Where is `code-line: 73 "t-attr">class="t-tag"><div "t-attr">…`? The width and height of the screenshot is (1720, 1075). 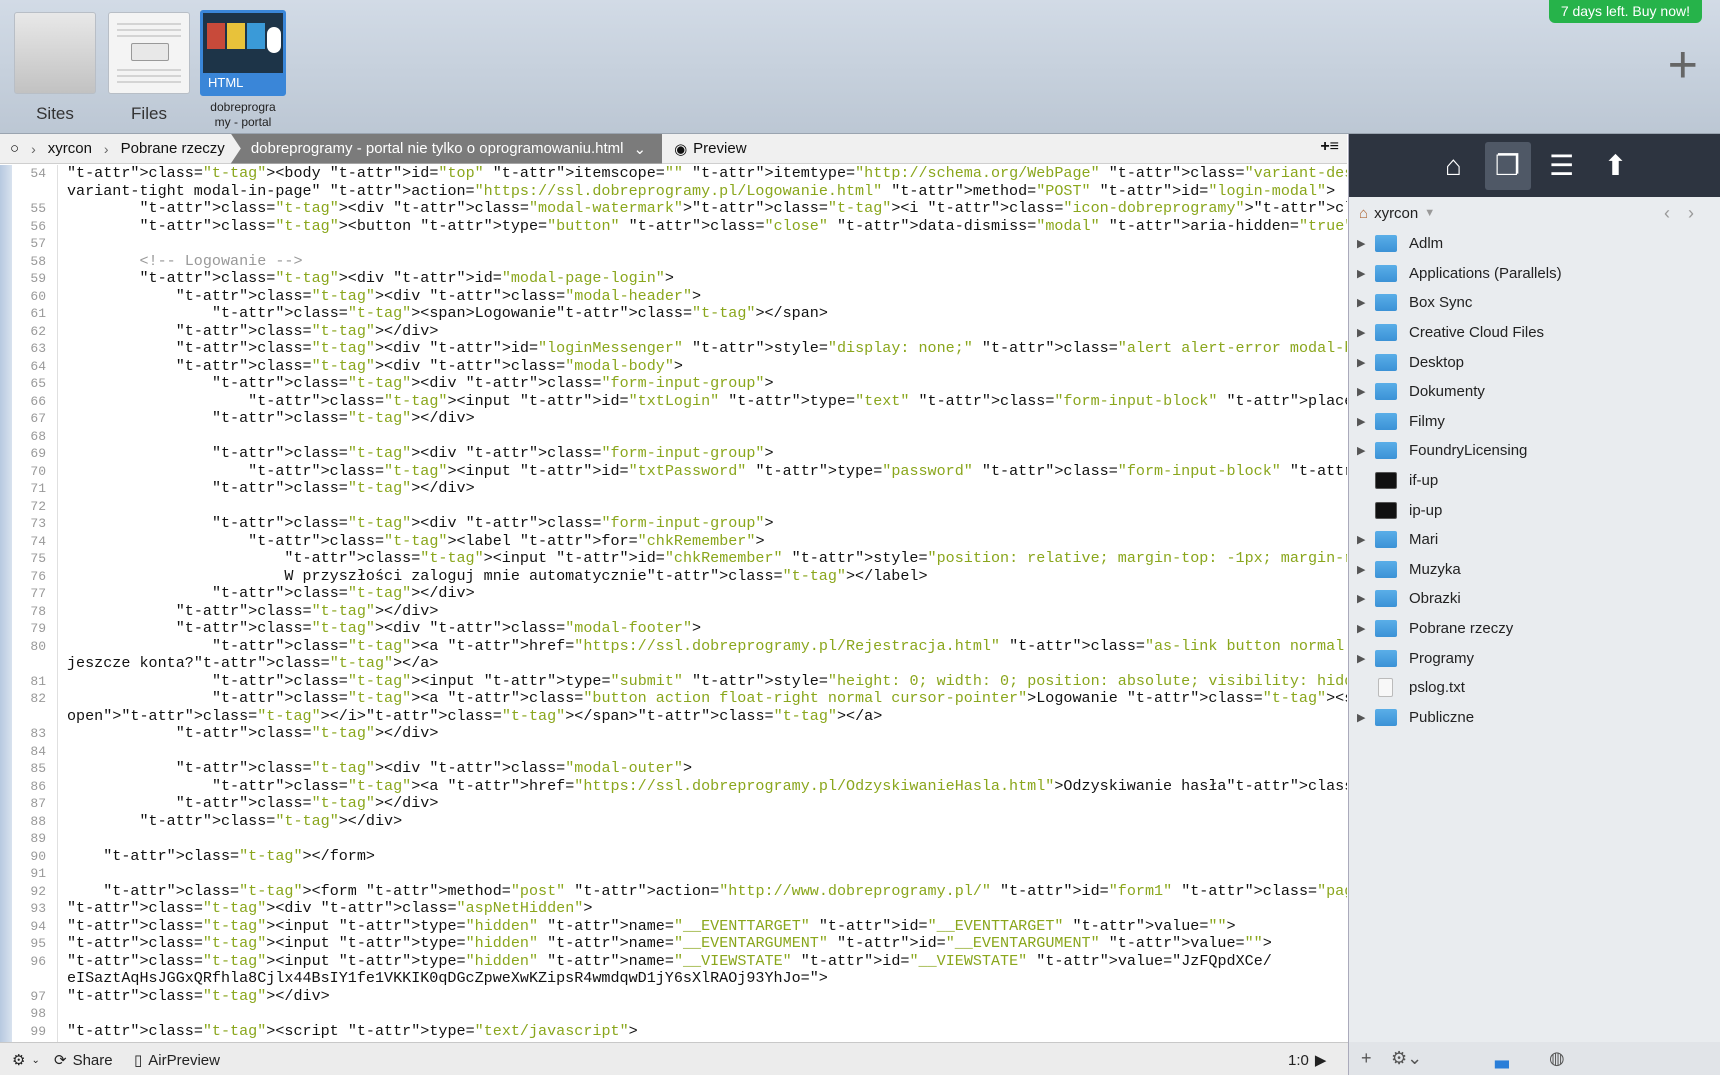
code-line: 73 "t-attr">class="t-tag"><div "t-attr">… is located at coordinates (673, 523).